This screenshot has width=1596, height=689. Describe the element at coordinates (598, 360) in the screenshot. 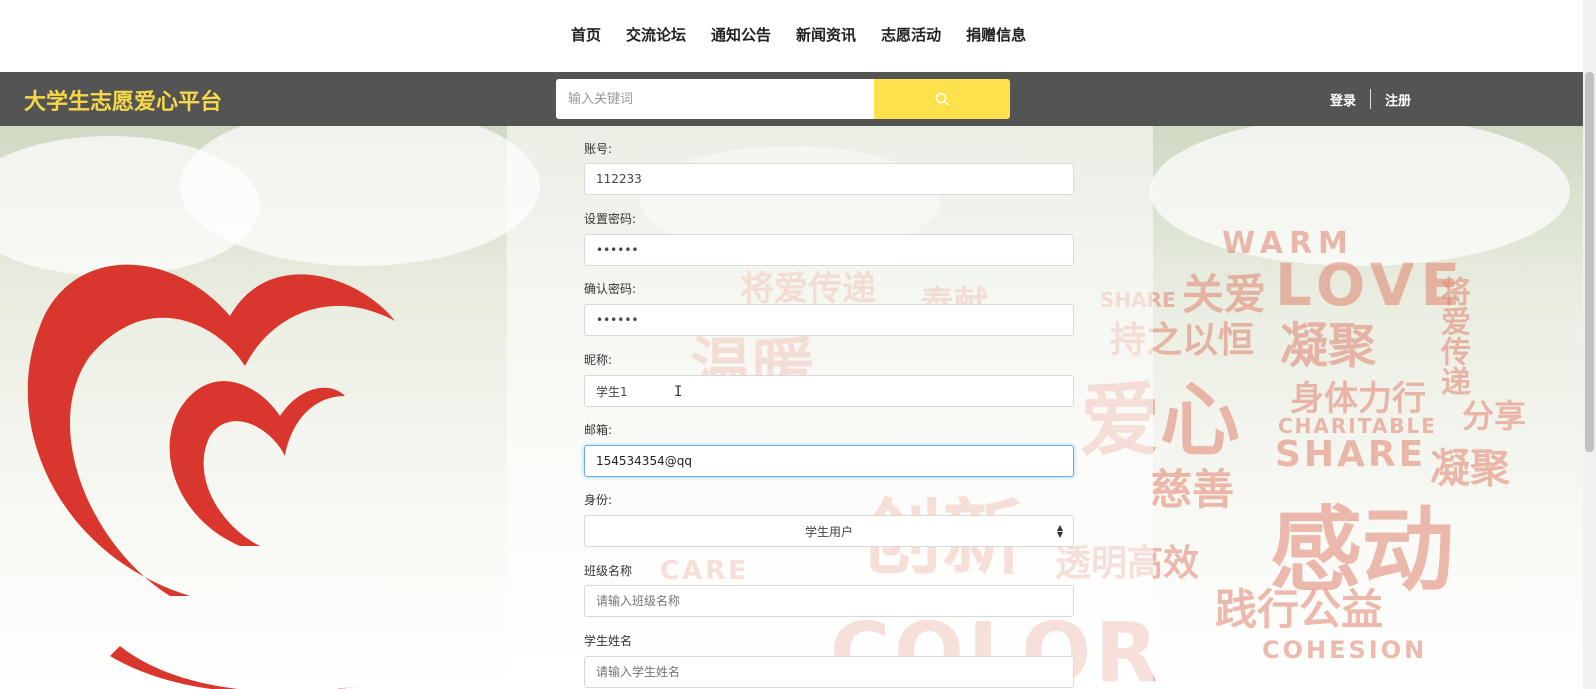

I see `nickname-label: 昵称:` at that location.